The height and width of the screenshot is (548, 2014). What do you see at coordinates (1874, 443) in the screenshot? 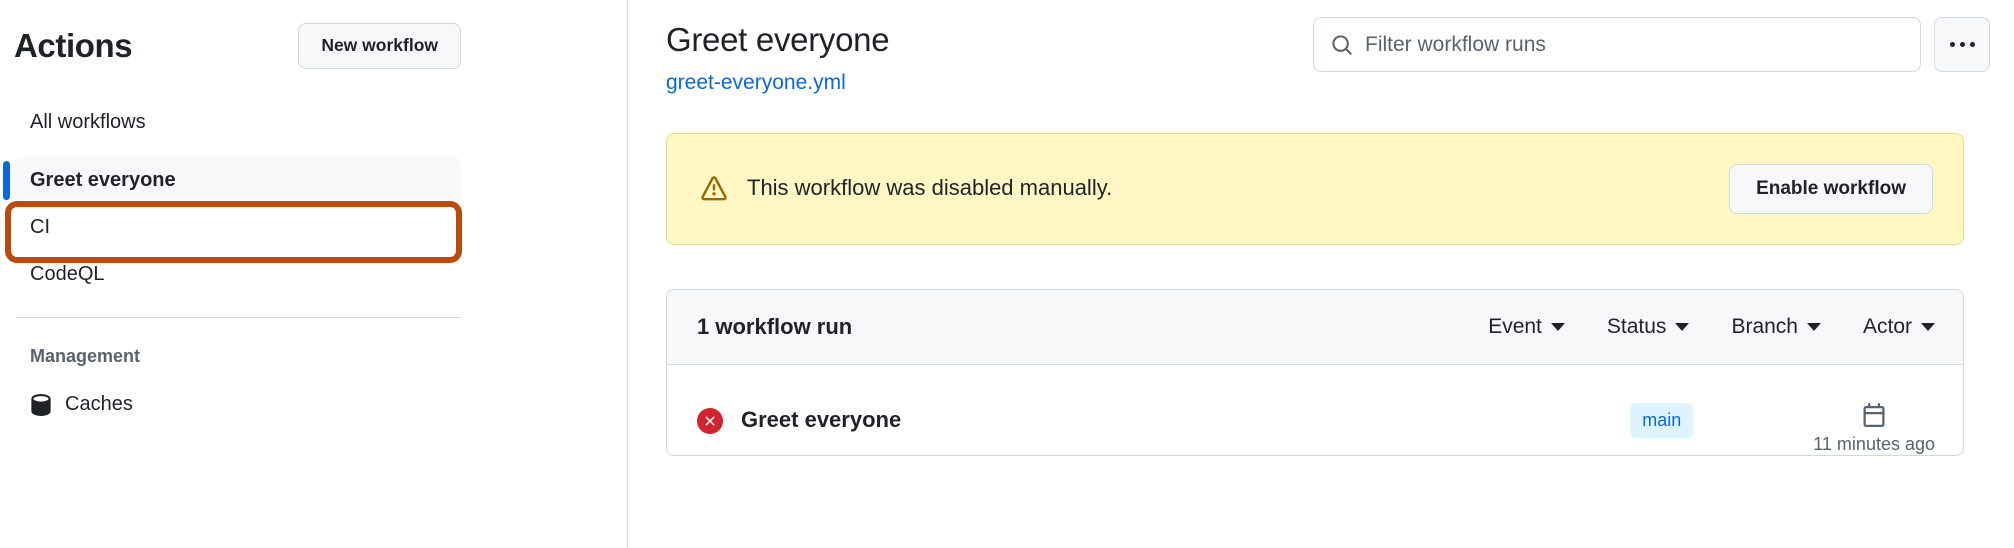
I see `run-time-text: 11 minutes ago` at bounding box center [1874, 443].